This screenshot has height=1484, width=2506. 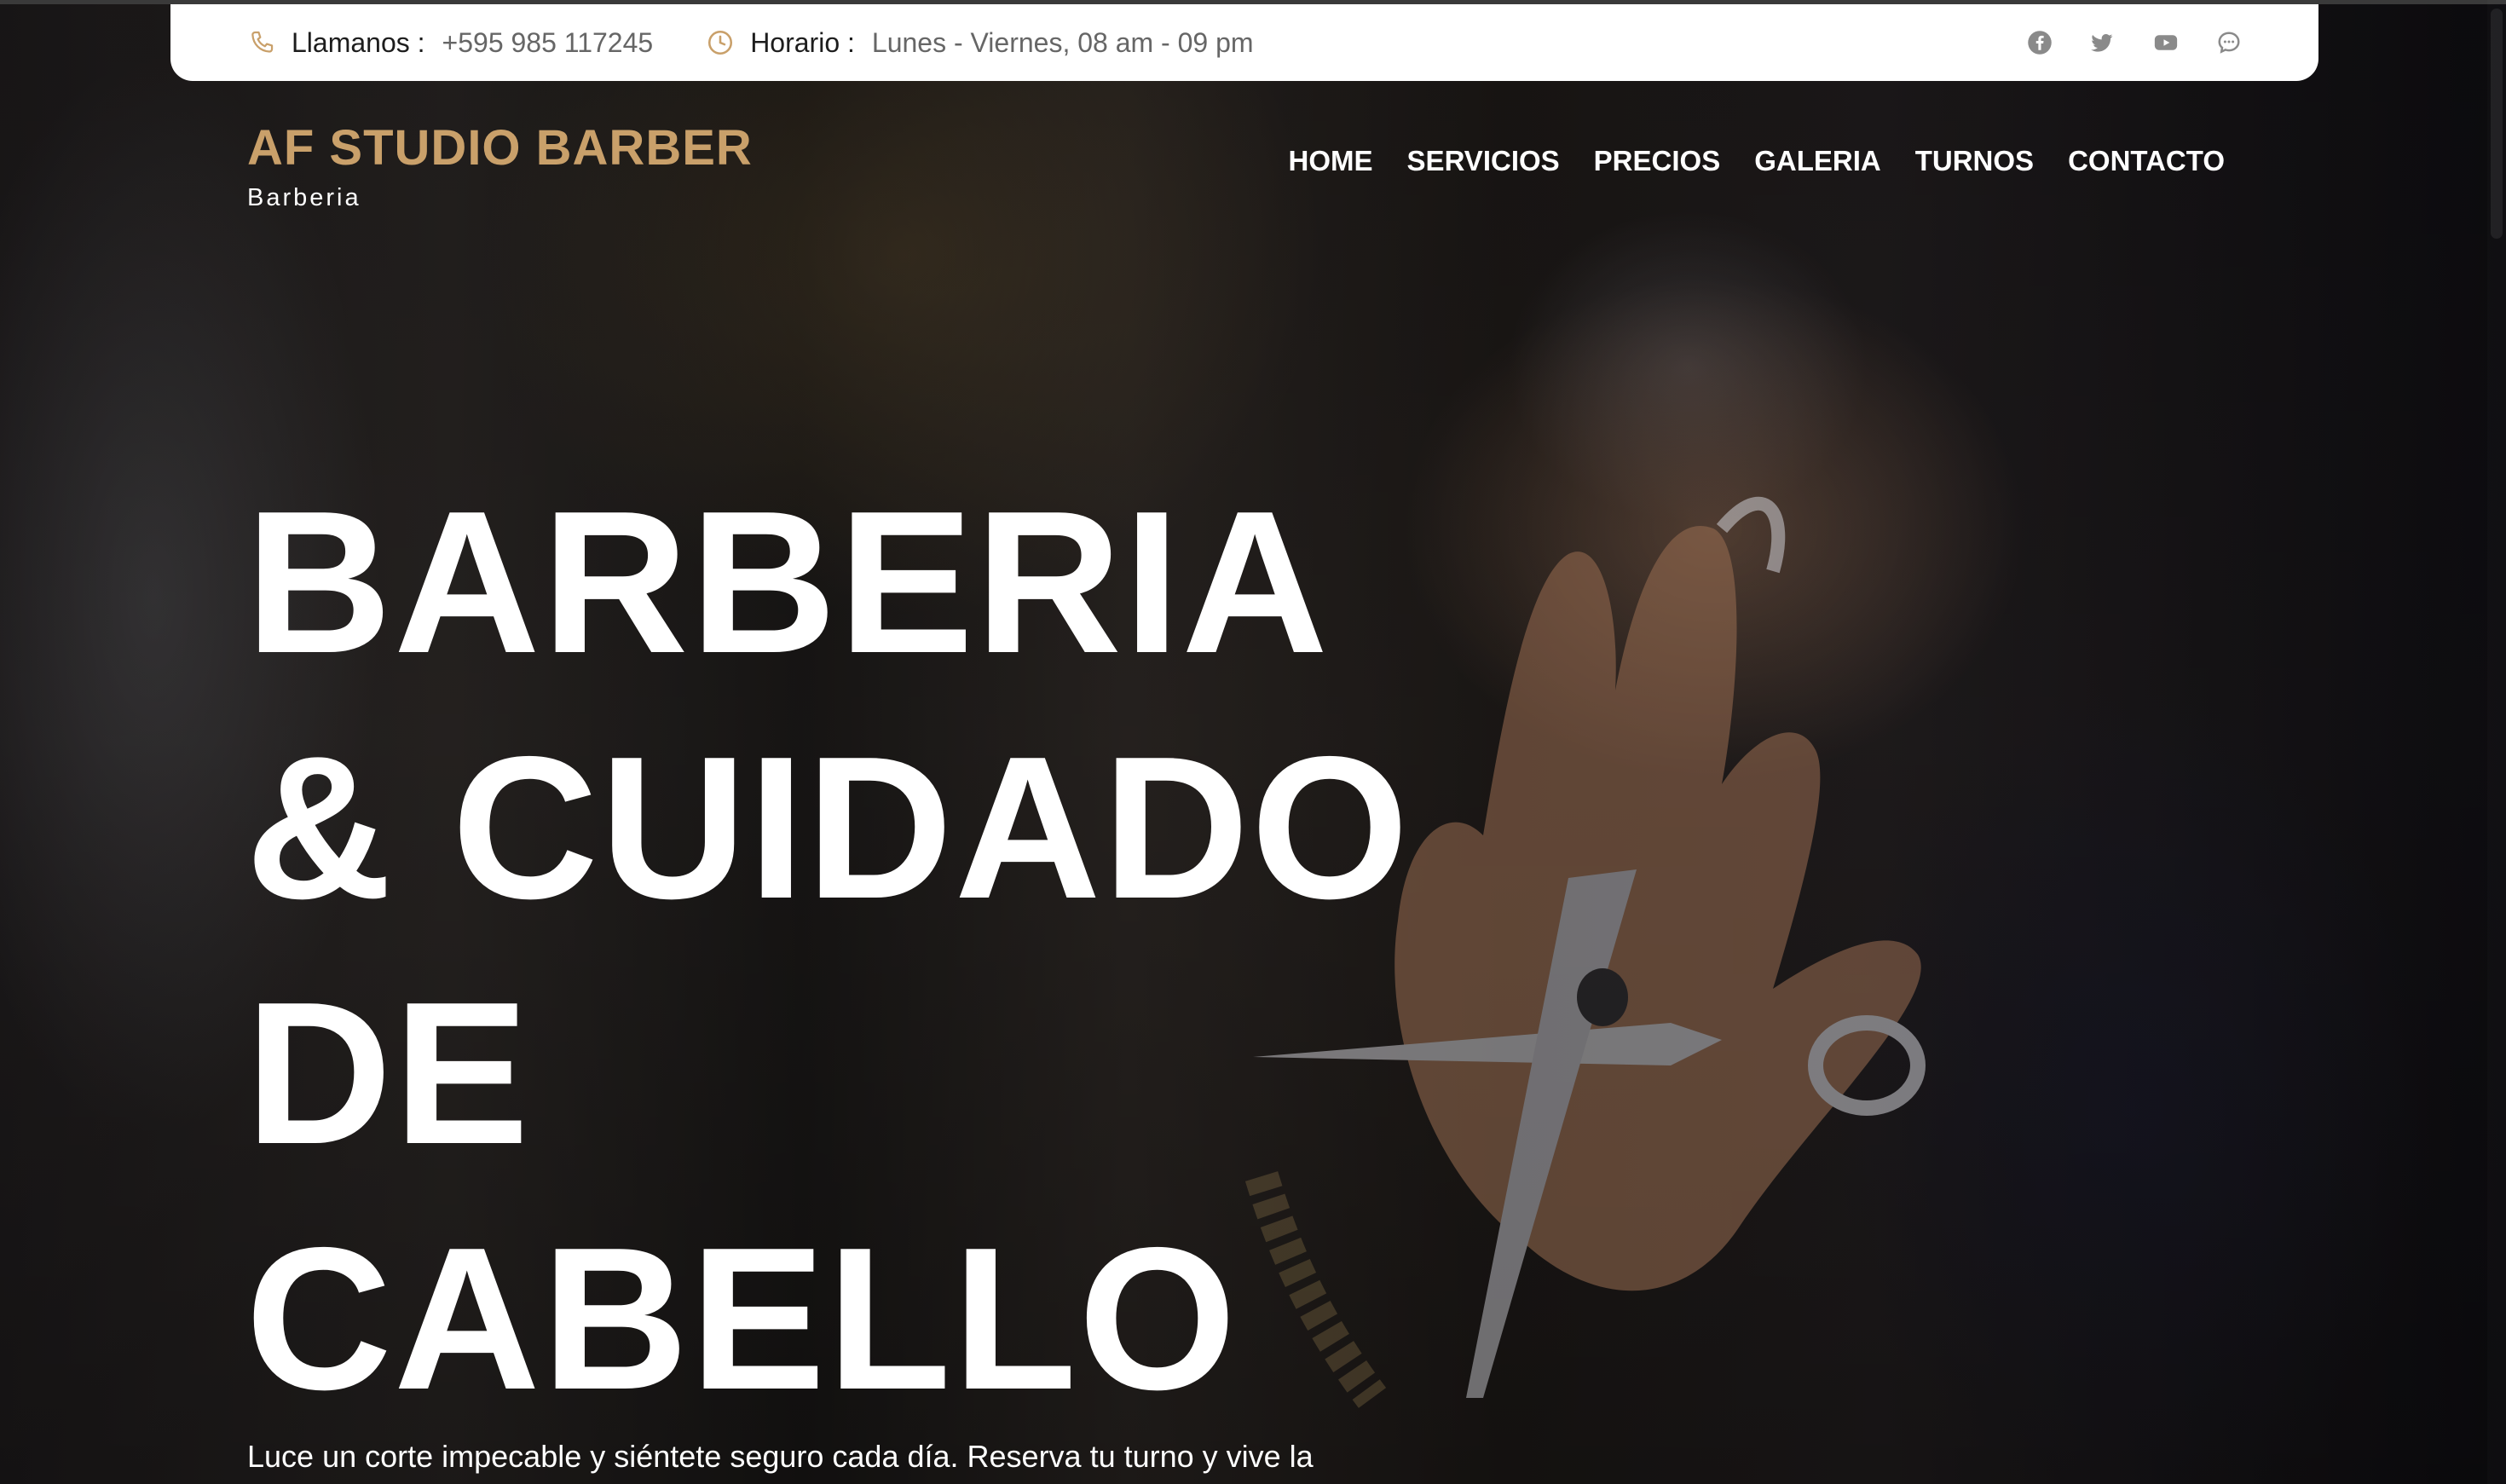 What do you see at coordinates (304, 197) in the screenshot?
I see `brand-tagline: Barberia` at bounding box center [304, 197].